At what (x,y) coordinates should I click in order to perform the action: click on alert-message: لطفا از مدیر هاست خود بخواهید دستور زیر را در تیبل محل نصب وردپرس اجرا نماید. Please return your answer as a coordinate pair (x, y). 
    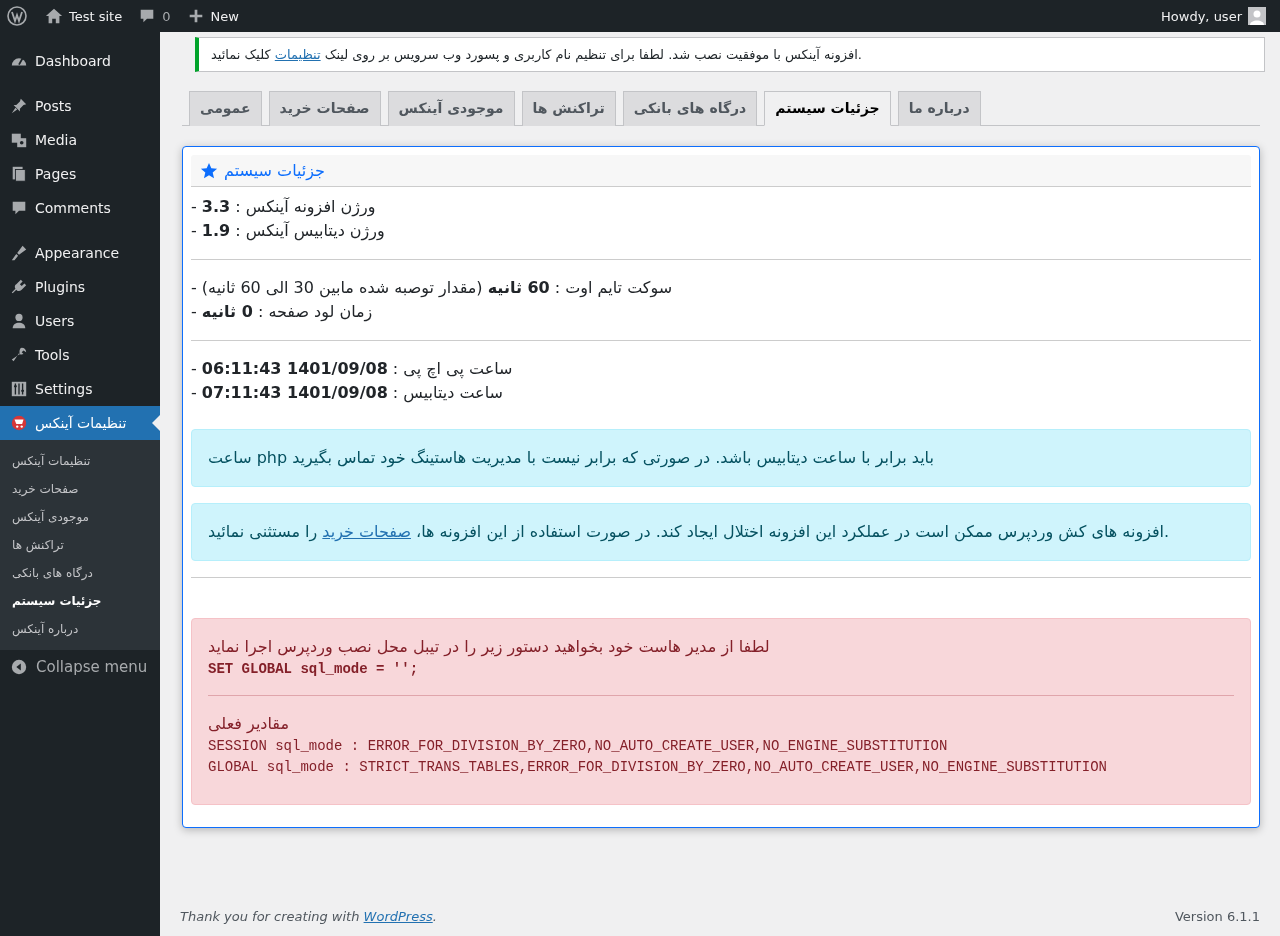
    Looking at the image, I should click on (489, 647).